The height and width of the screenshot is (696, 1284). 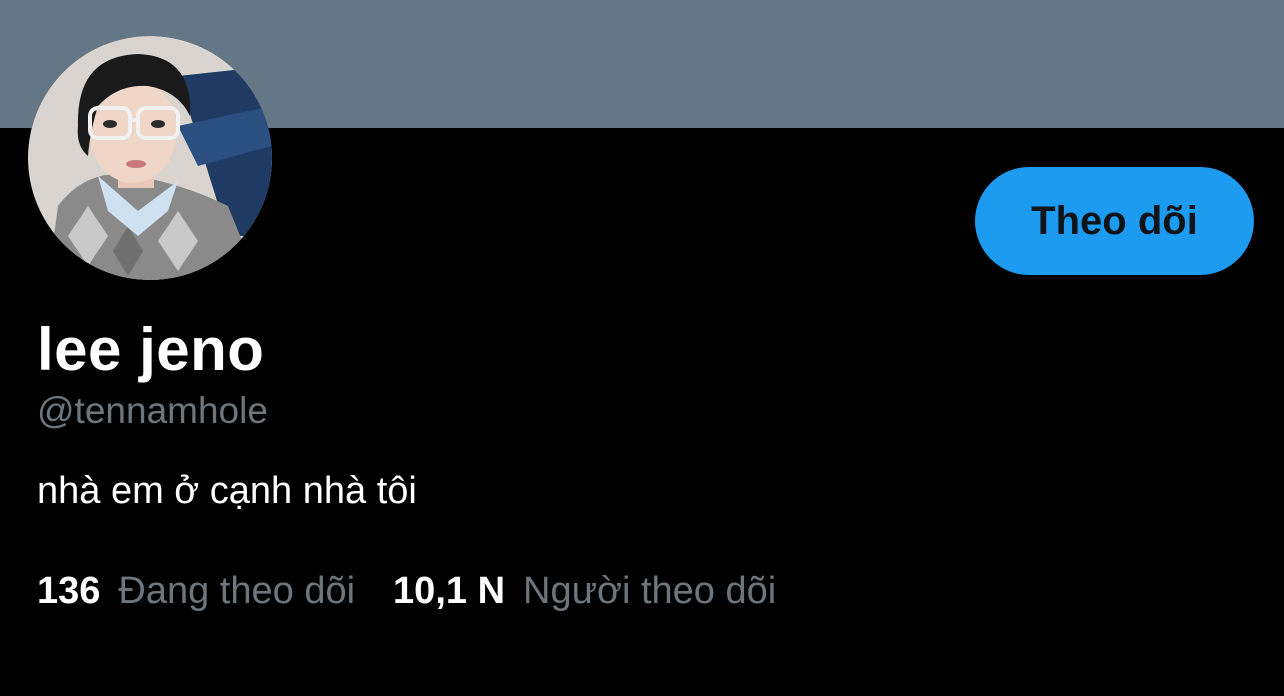 What do you see at coordinates (1114, 221) in the screenshot?
I see `follow-button: Theo dõi` at bounding box center [1114, 221].